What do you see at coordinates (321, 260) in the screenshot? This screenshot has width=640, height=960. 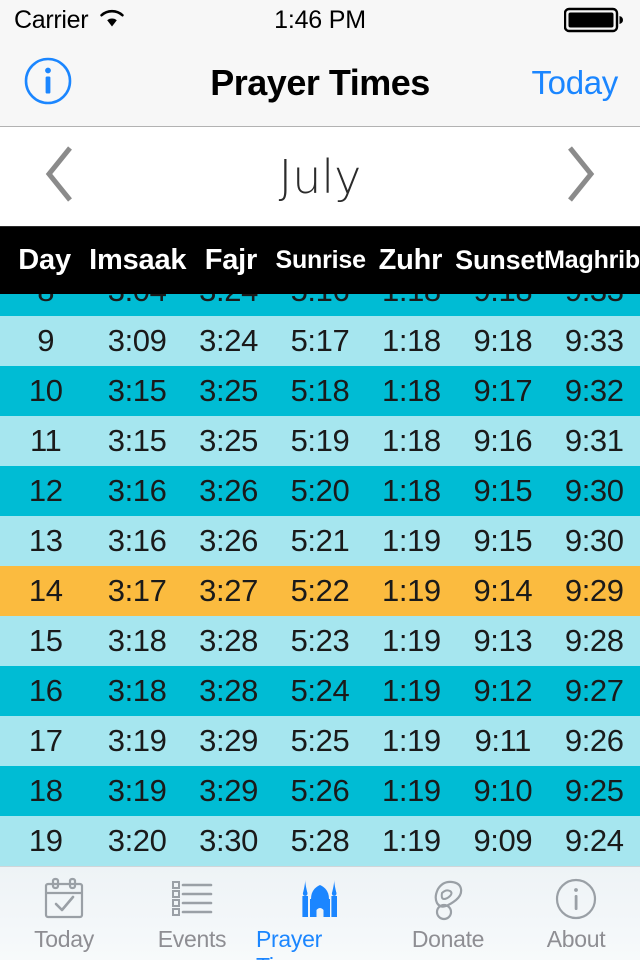 I see `column-header-sunrise: Sunrise` at bounding box center [321, 260].